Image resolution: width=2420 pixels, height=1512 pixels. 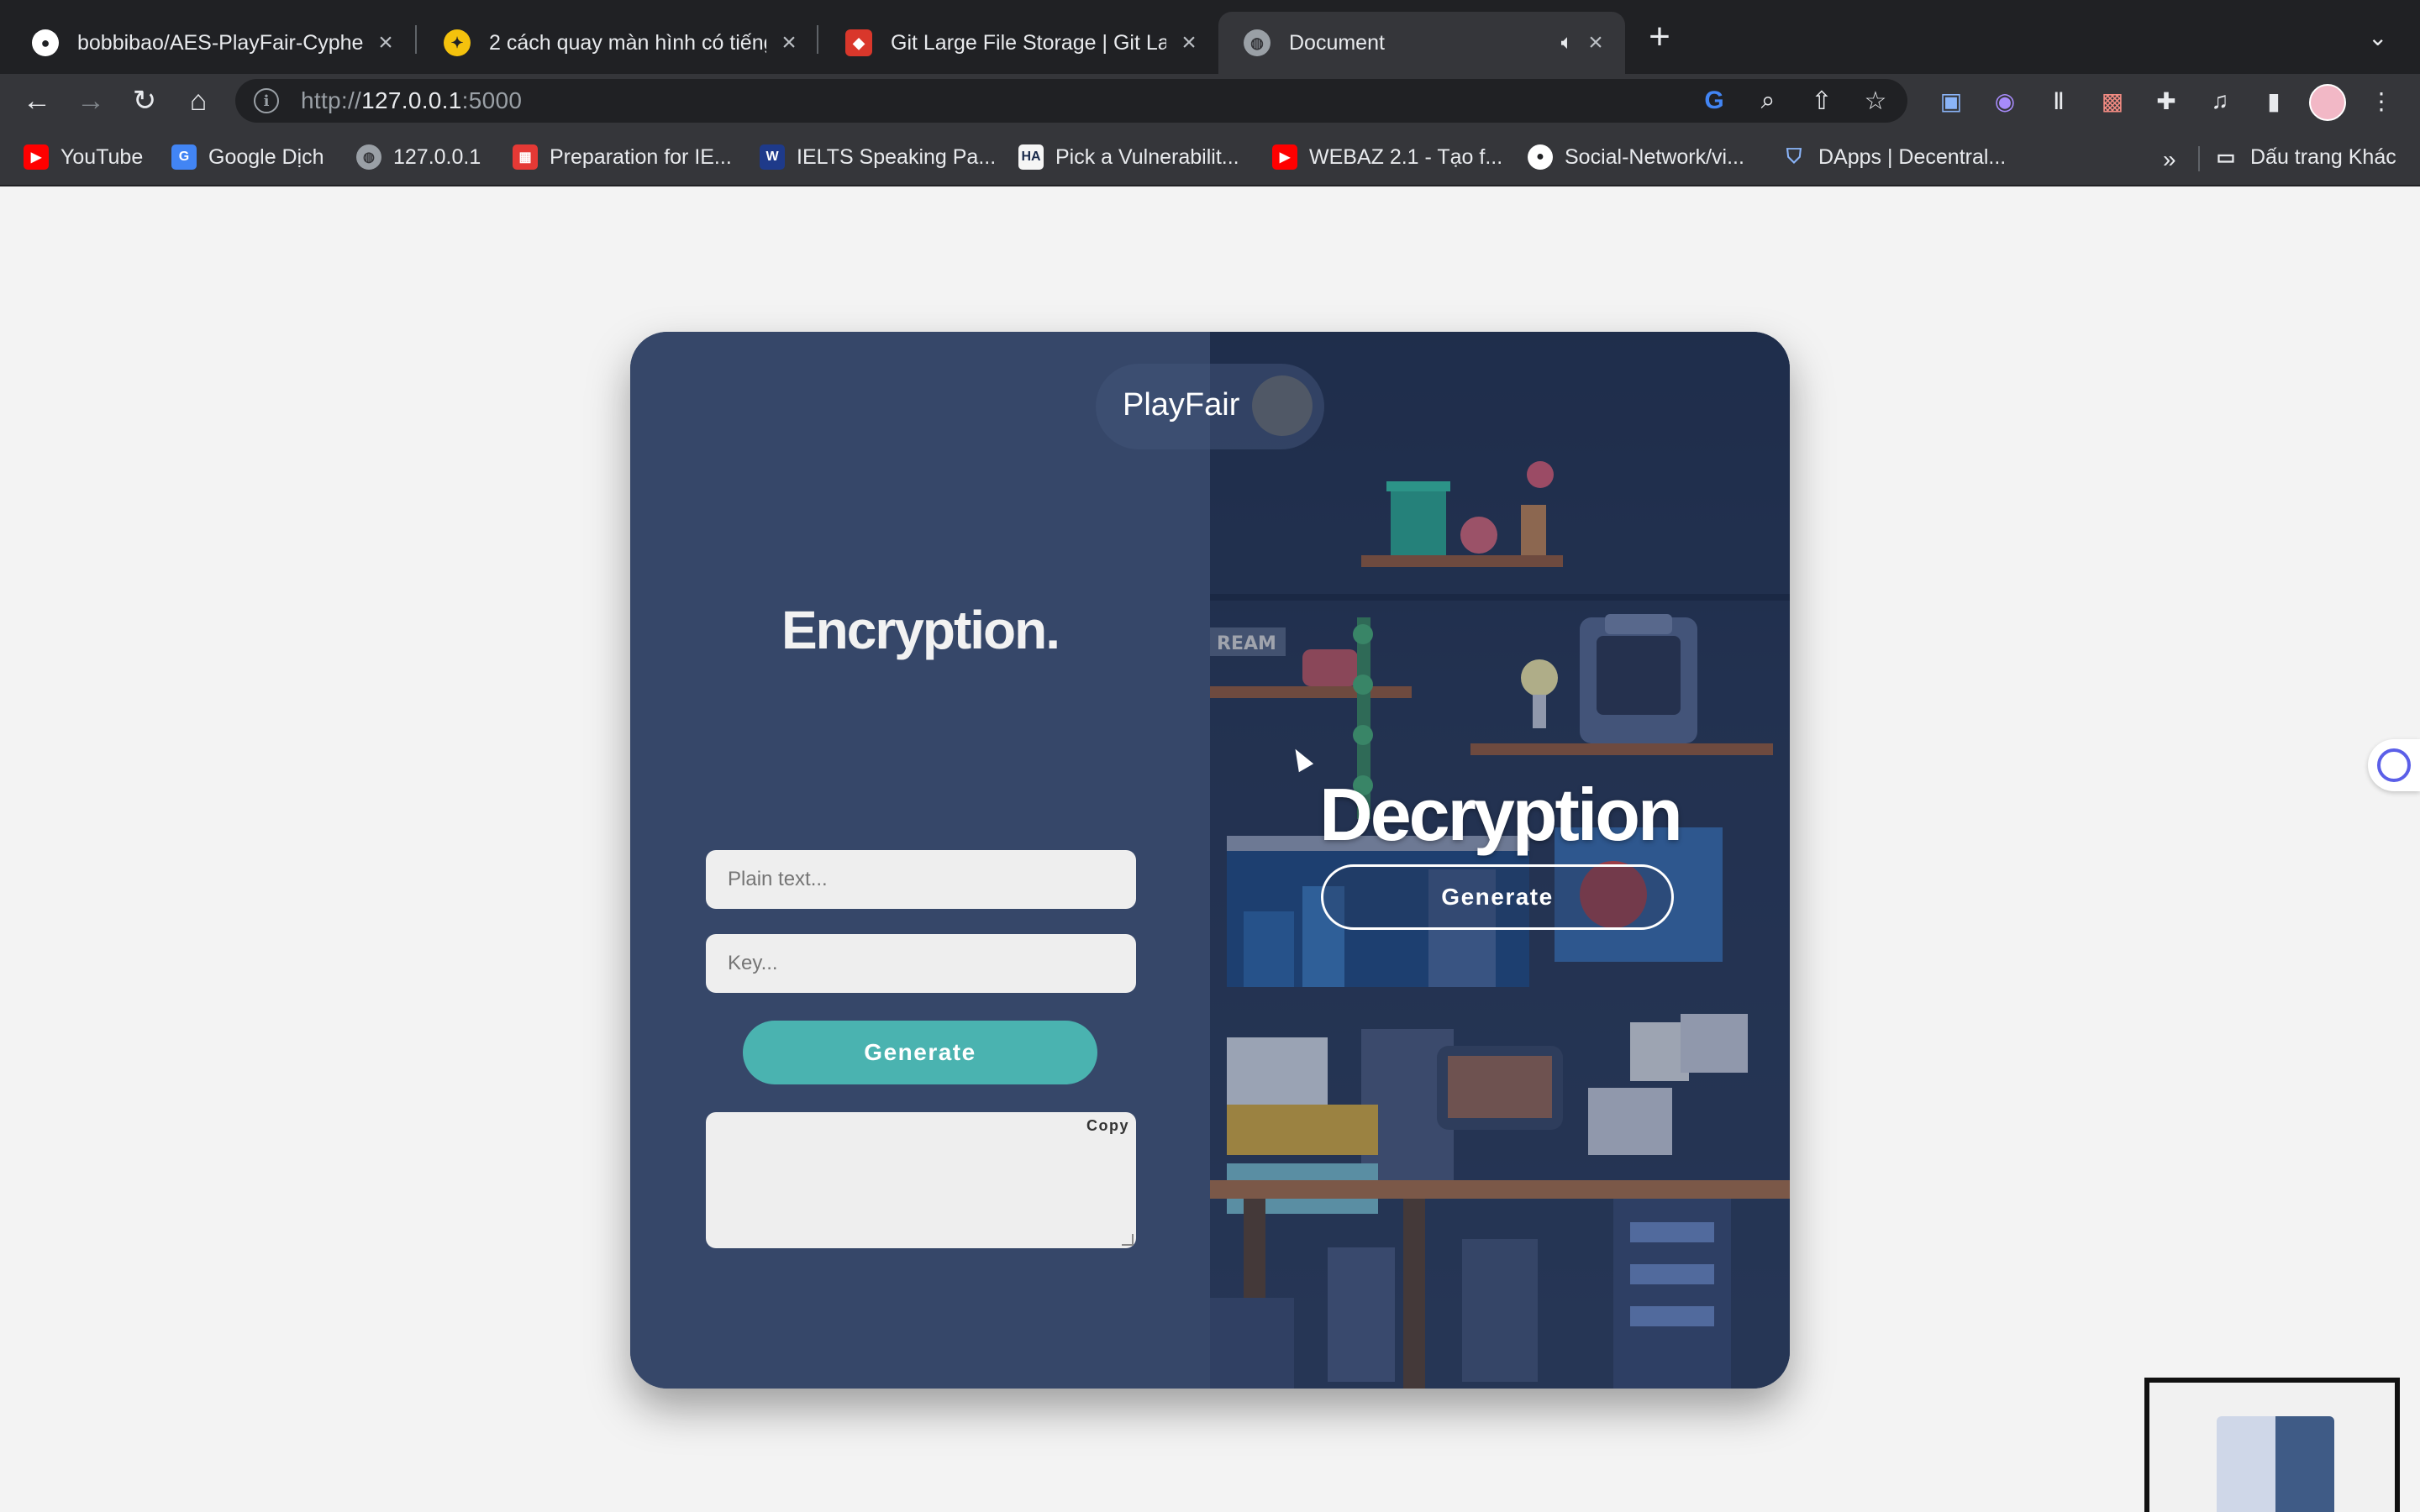 What do you see at coordinates (1181, 405) in the screenshot?
I see `toggle-label: PlayFair` at bounding box center [1181, 405].